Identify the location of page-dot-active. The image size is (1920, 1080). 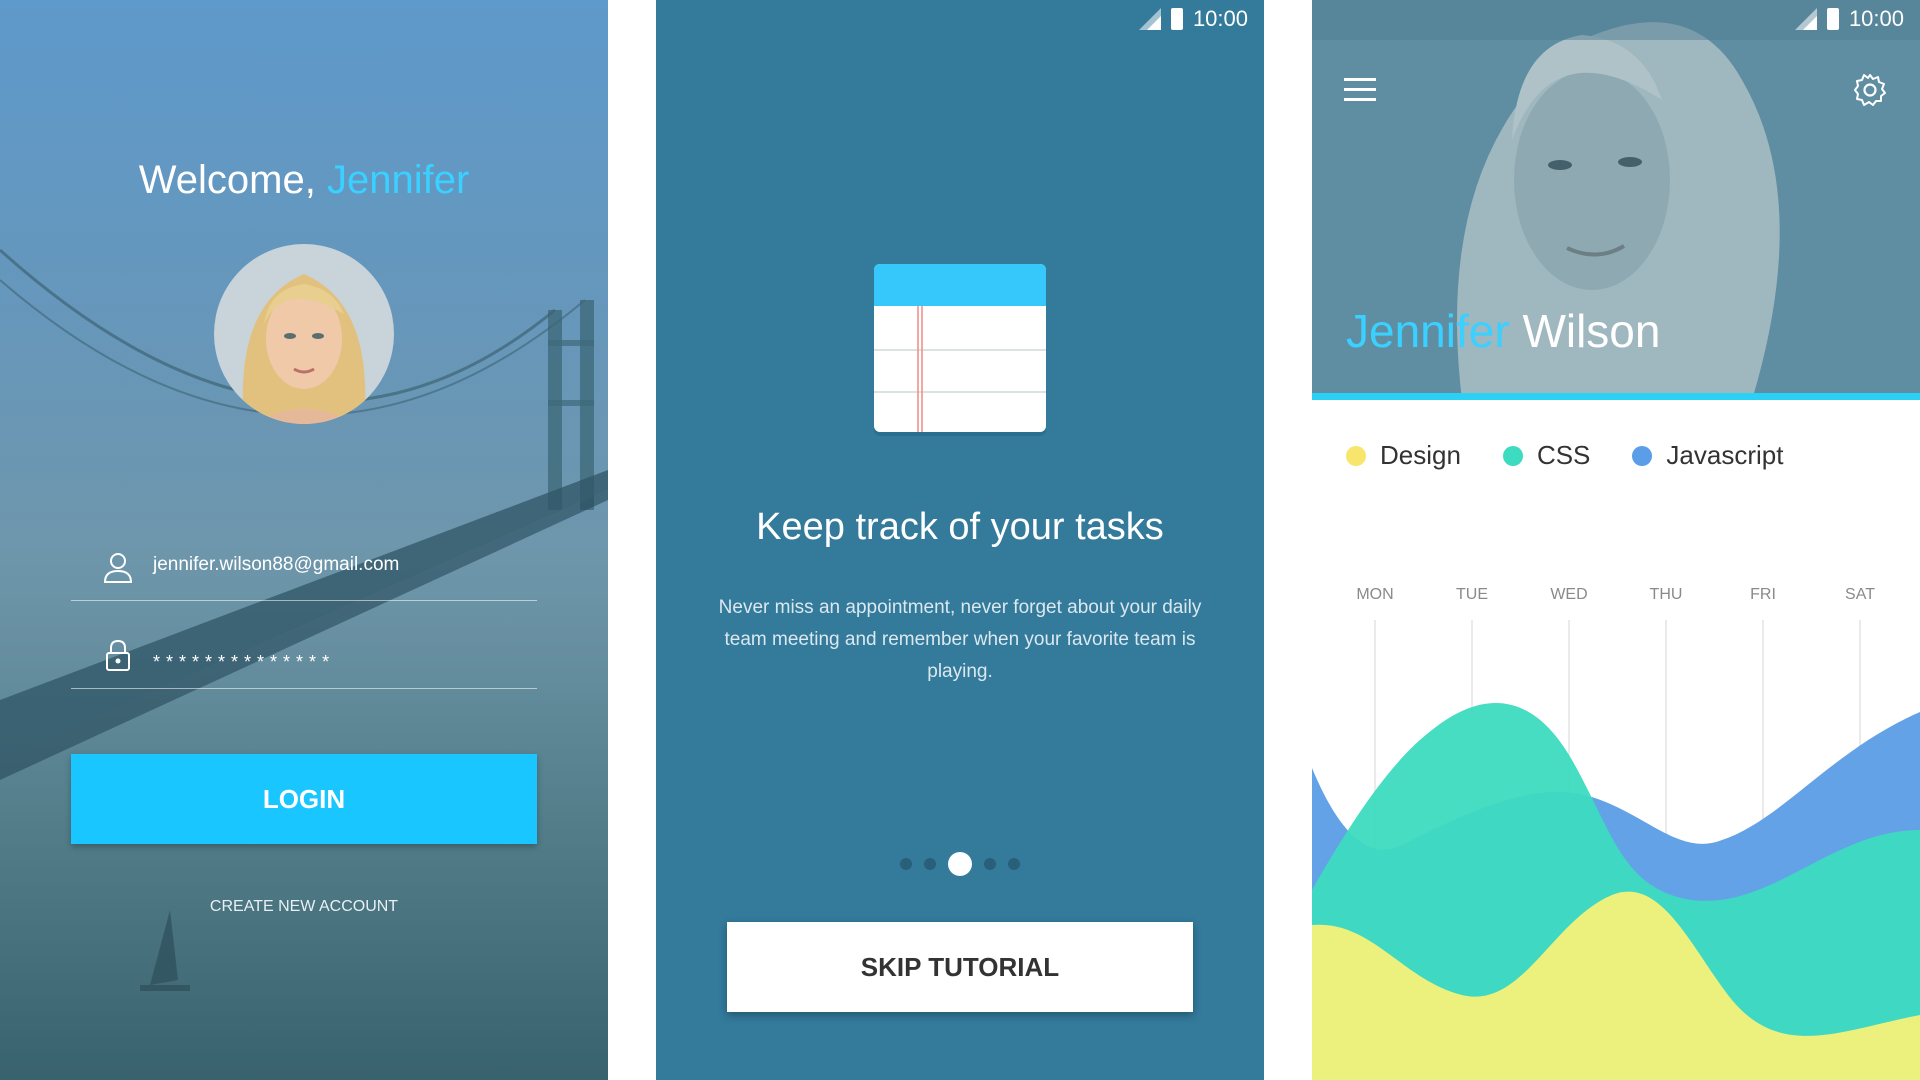
(960, 864).